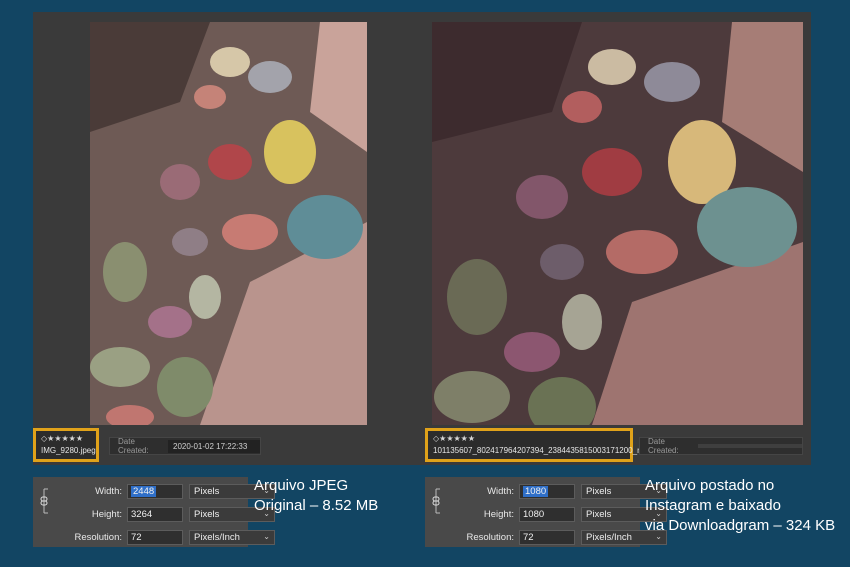  I want to click on selected-thumbnail-info: ◇★★★★★ IMG_9280.jpeg, so click(66, 445).